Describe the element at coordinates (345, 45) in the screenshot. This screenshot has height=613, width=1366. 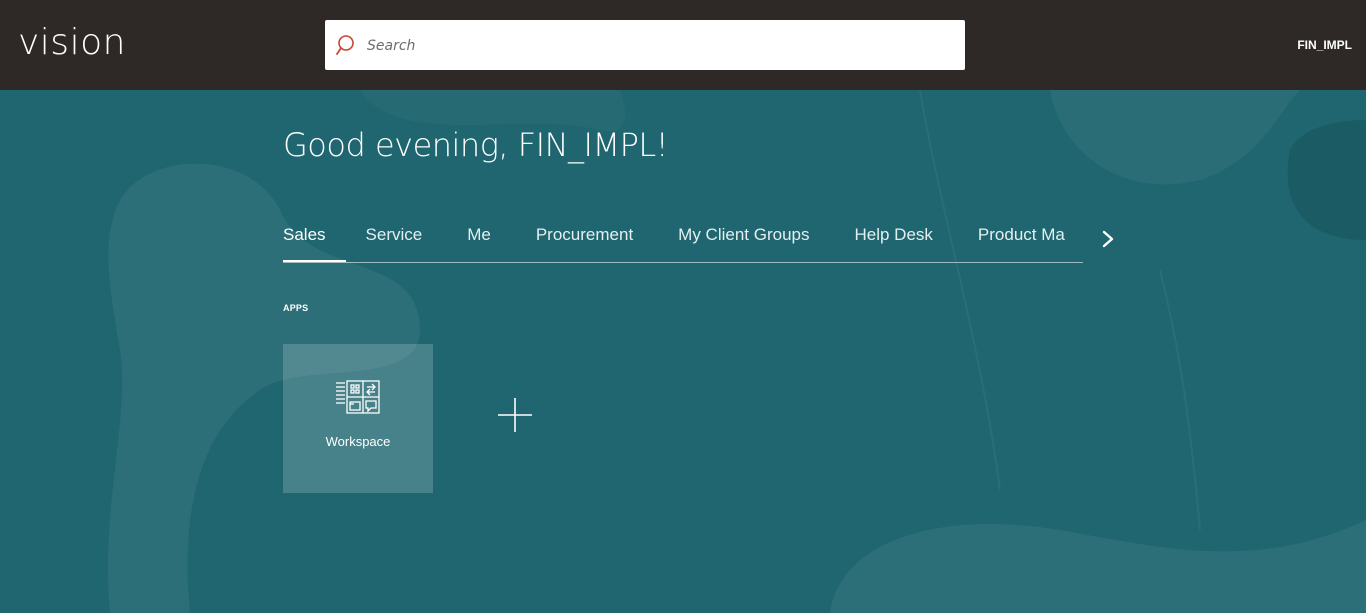
I see `search-icon` at that location.